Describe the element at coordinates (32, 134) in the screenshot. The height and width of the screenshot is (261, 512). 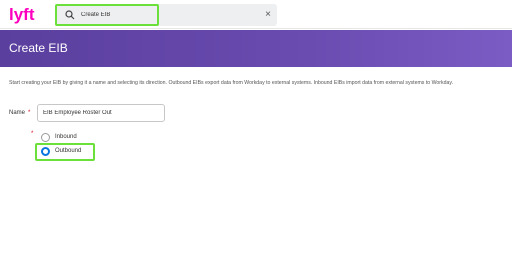
I see `direction-required-marker: *` at that location.